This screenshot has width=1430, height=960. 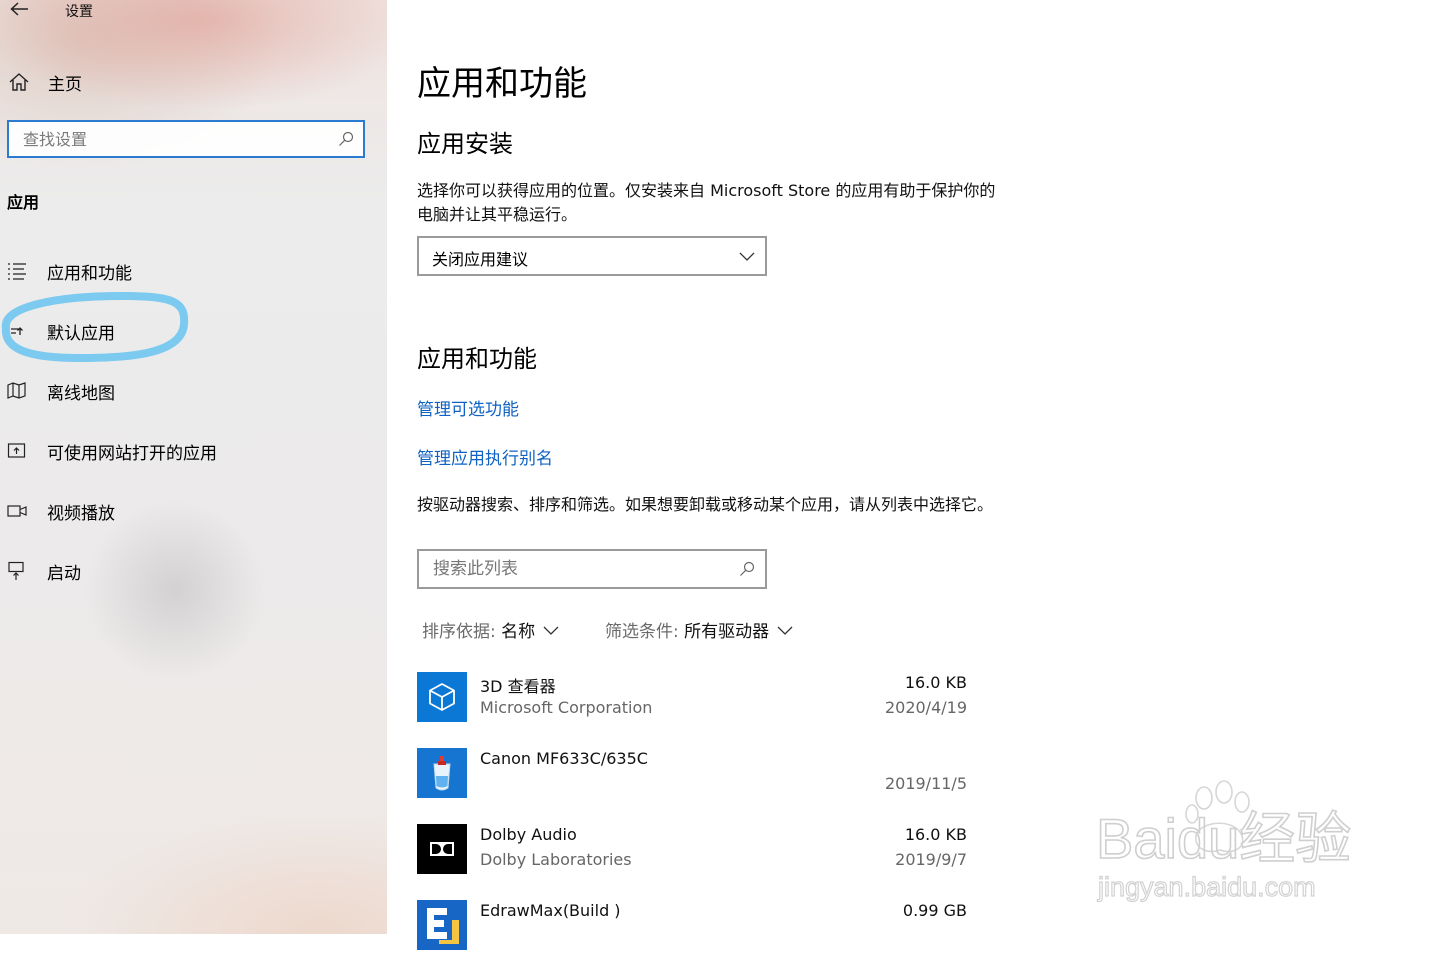 I want to click on sidebar-item-label: 离线地图, so click(x=81, y=394).